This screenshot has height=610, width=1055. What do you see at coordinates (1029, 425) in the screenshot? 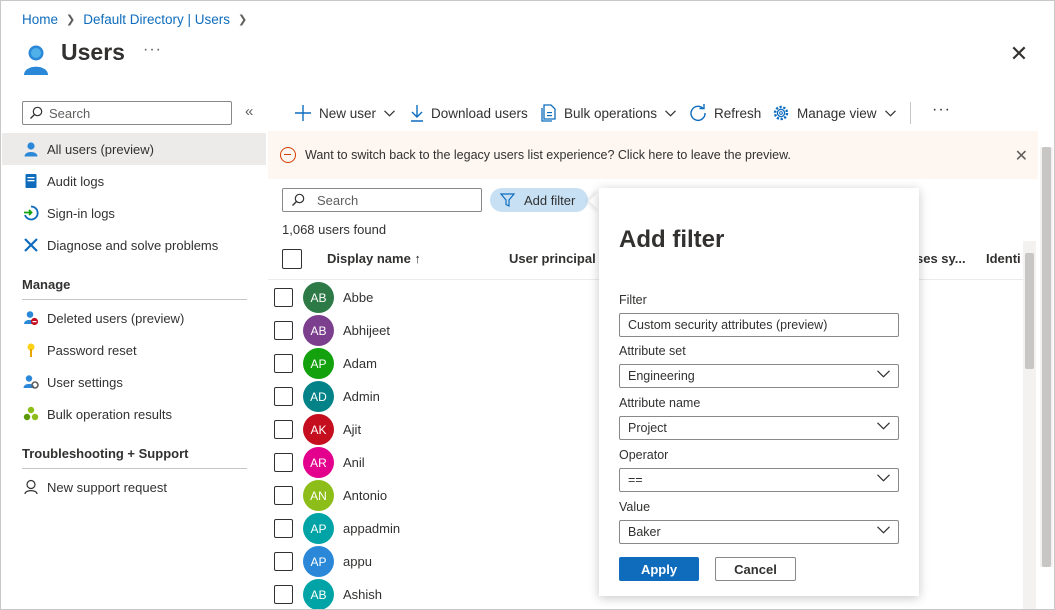
I see `list-scrollbar` at bounding box center [1029, 425].